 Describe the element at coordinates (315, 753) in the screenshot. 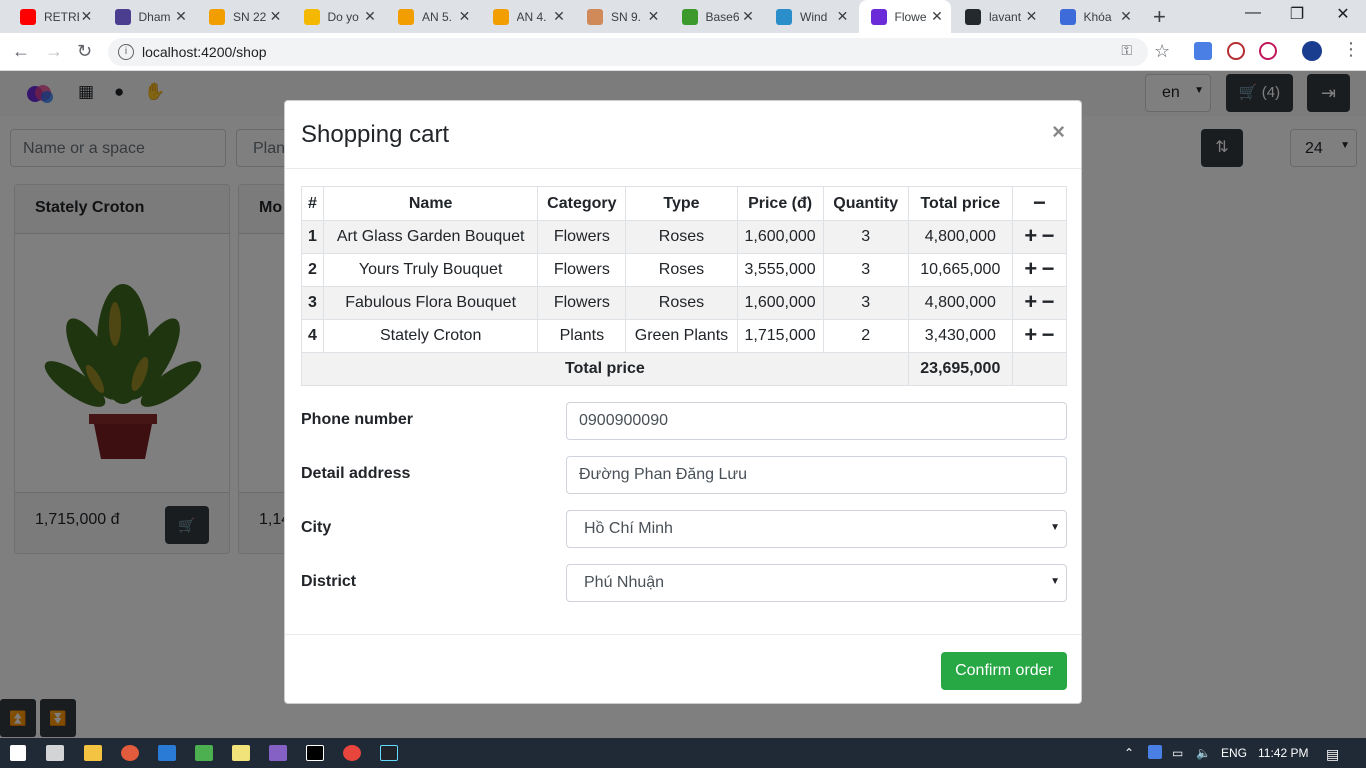

I see `intellij-icon` at that location.